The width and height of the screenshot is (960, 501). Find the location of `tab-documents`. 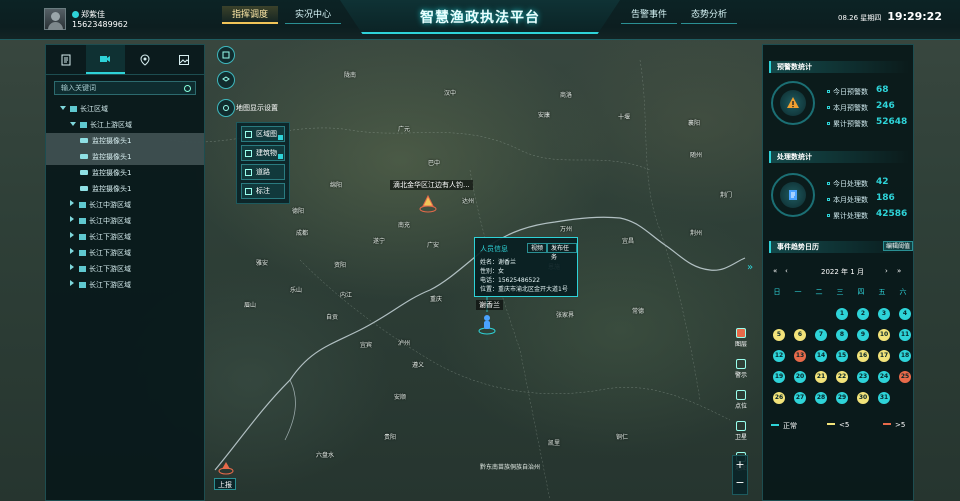

tab-documents is located at coordinates (66, 59).